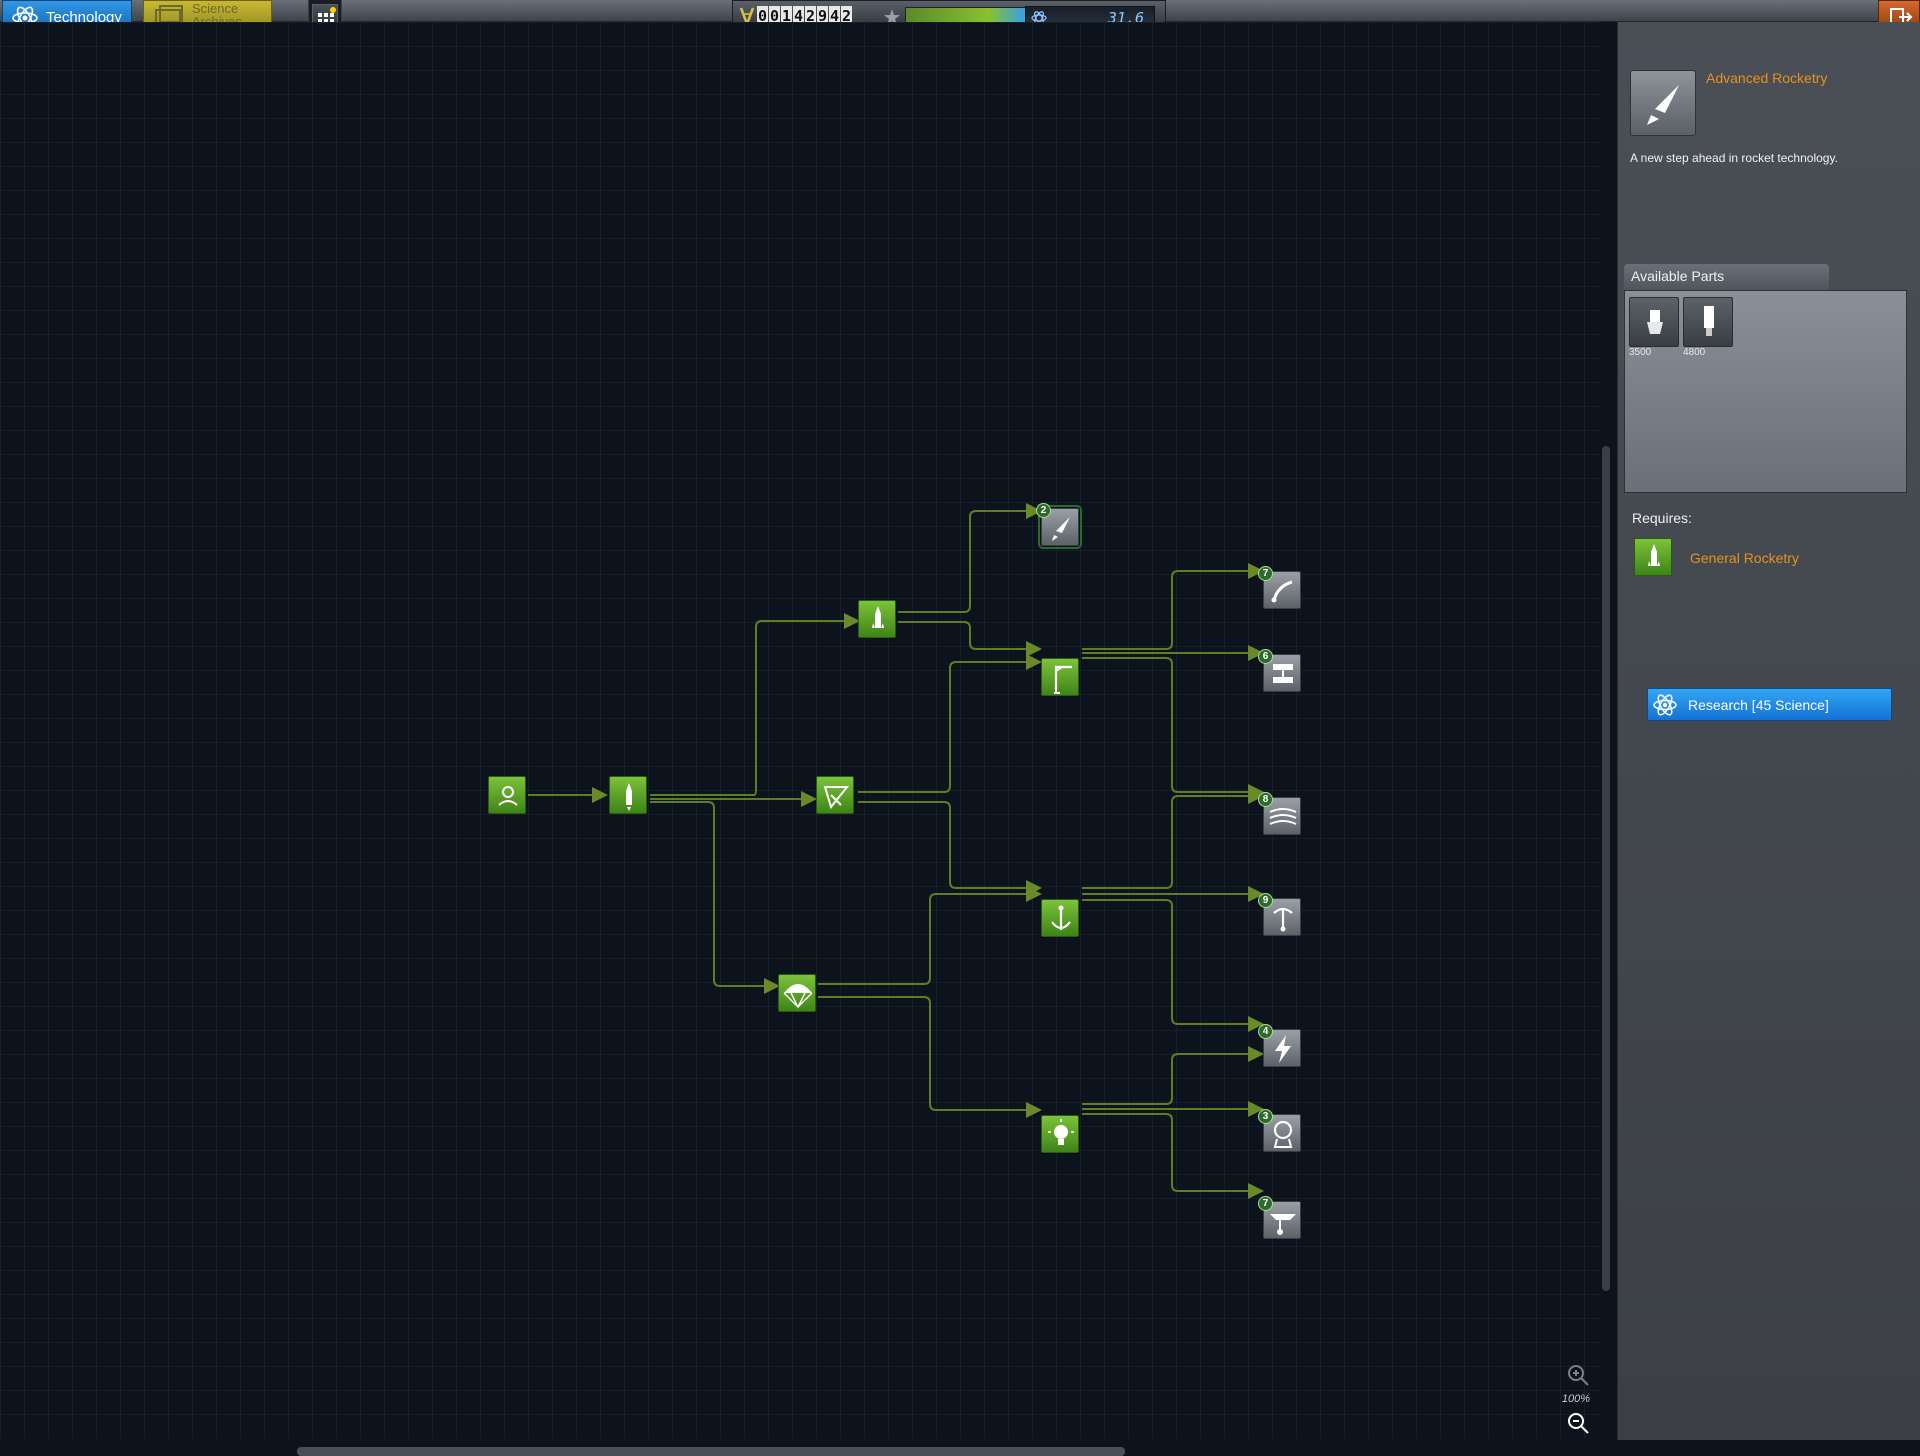 This screenshot has width=1920, height=1456. I want to click on engine-icon, so click(1655, 322).